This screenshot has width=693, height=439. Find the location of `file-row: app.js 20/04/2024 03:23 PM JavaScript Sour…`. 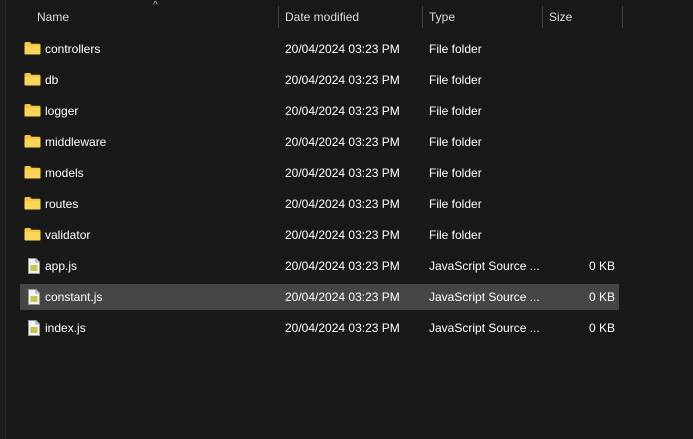

file-row: app.js 20/04/2024 03:23 PM JavaScript Sour… is located at coordinates (319, 266).